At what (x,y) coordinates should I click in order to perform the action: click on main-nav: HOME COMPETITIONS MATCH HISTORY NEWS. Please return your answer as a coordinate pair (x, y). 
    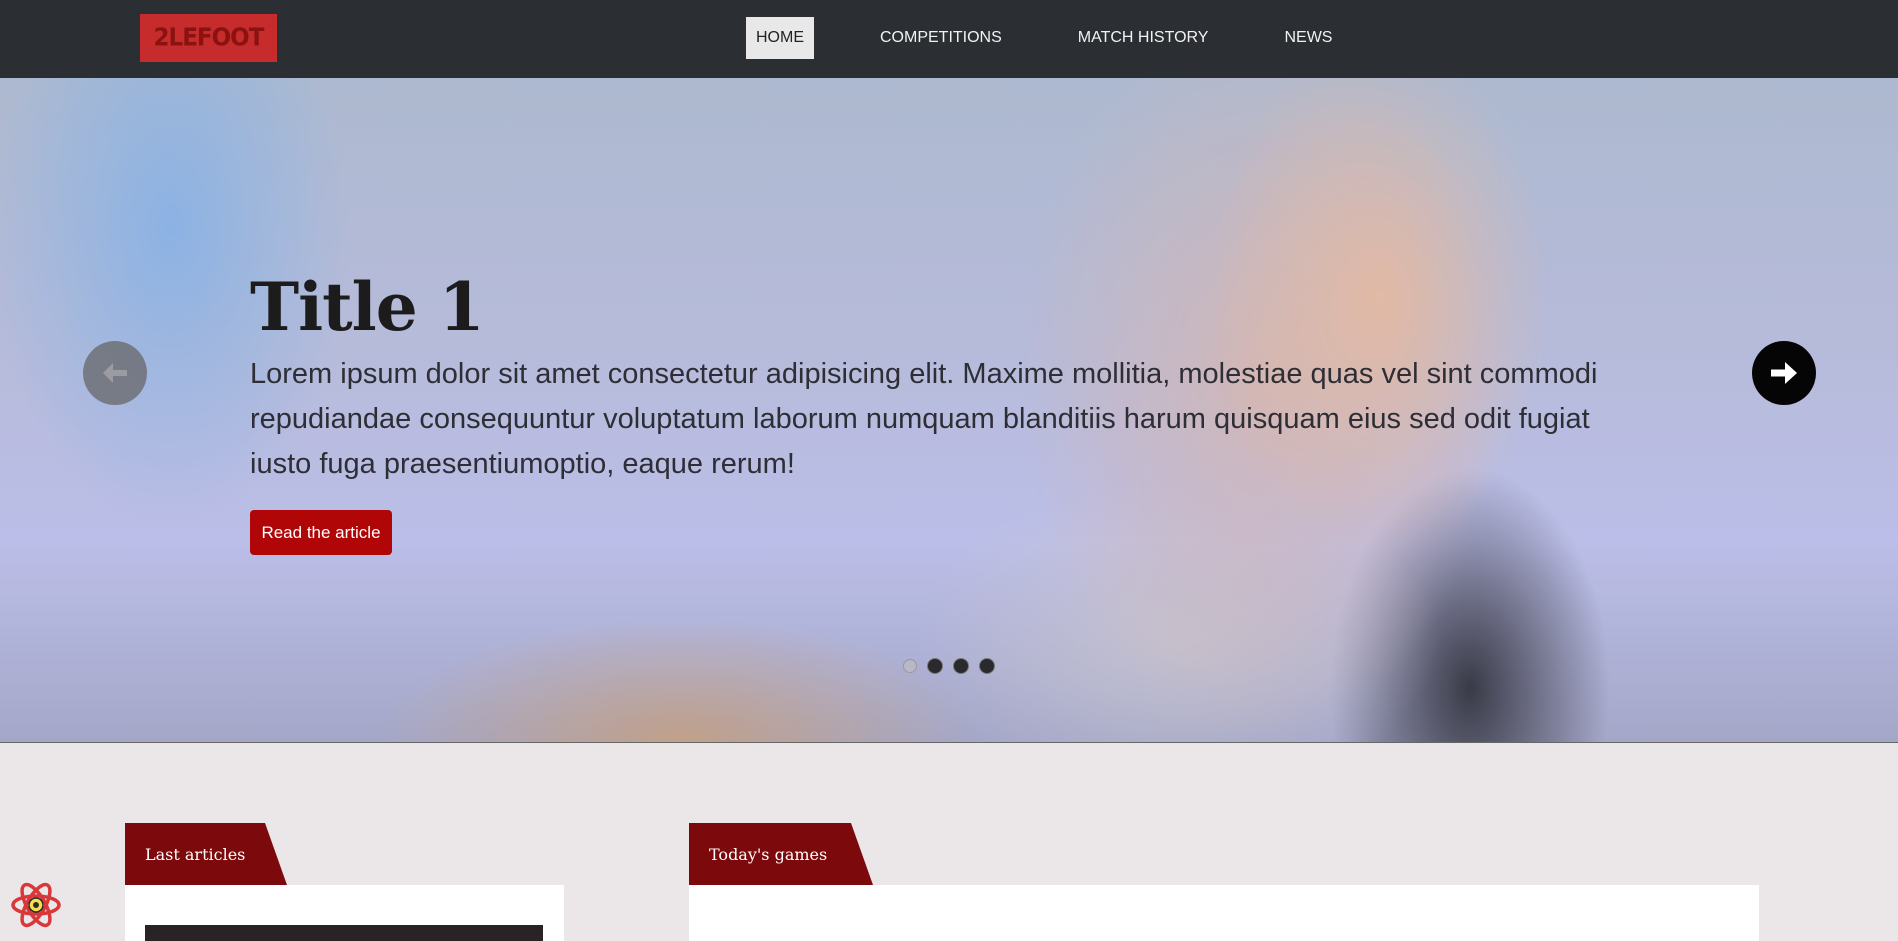
    Looking at the image, I should click on (1044, 38).